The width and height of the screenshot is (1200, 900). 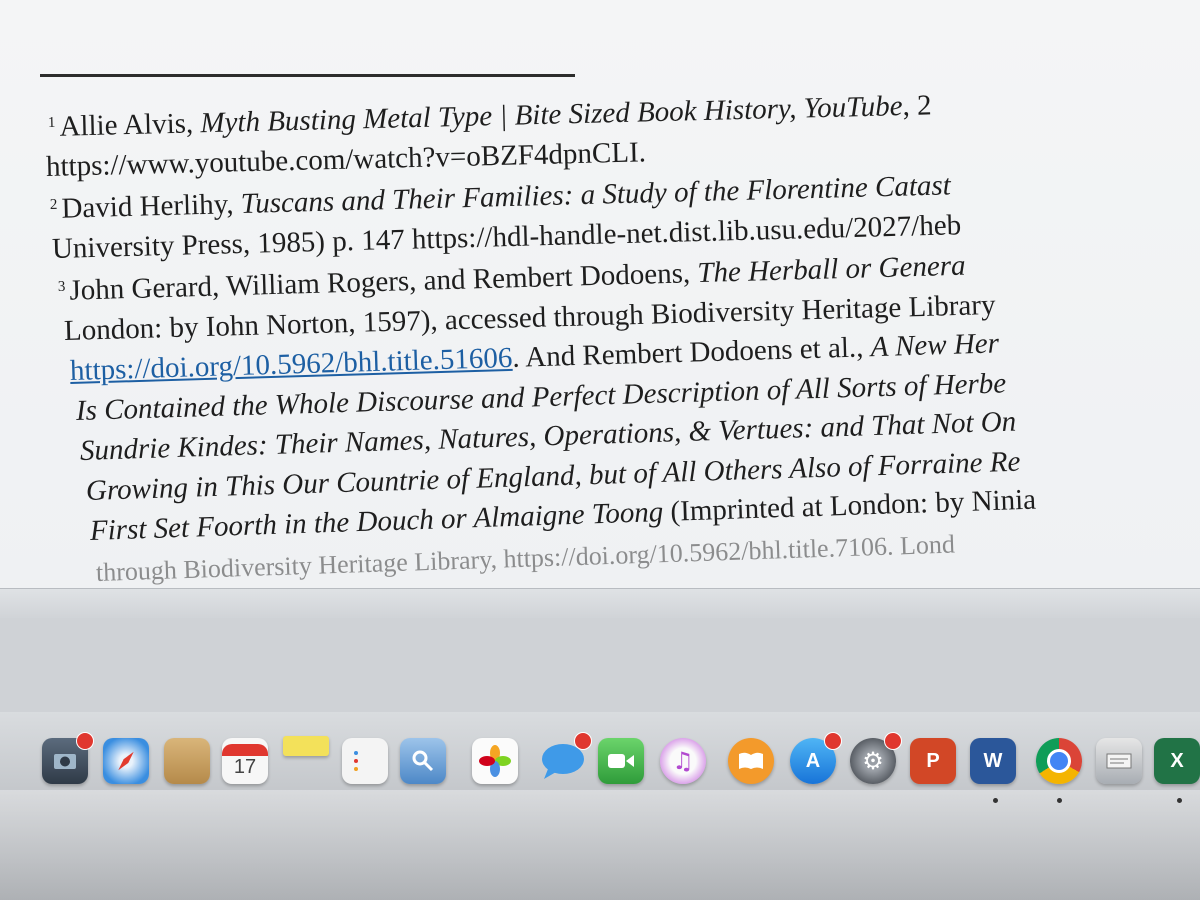 What do you see at coordinates (151, 206) in the screenshot?
I see `footnote-text: David Herlihy,` at bounding box center [151, 206].